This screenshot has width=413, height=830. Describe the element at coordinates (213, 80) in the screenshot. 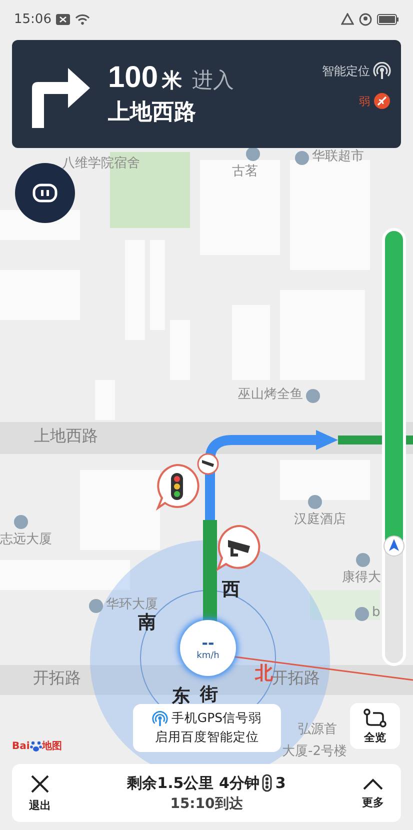

I see `action-text: 进入` at that location.